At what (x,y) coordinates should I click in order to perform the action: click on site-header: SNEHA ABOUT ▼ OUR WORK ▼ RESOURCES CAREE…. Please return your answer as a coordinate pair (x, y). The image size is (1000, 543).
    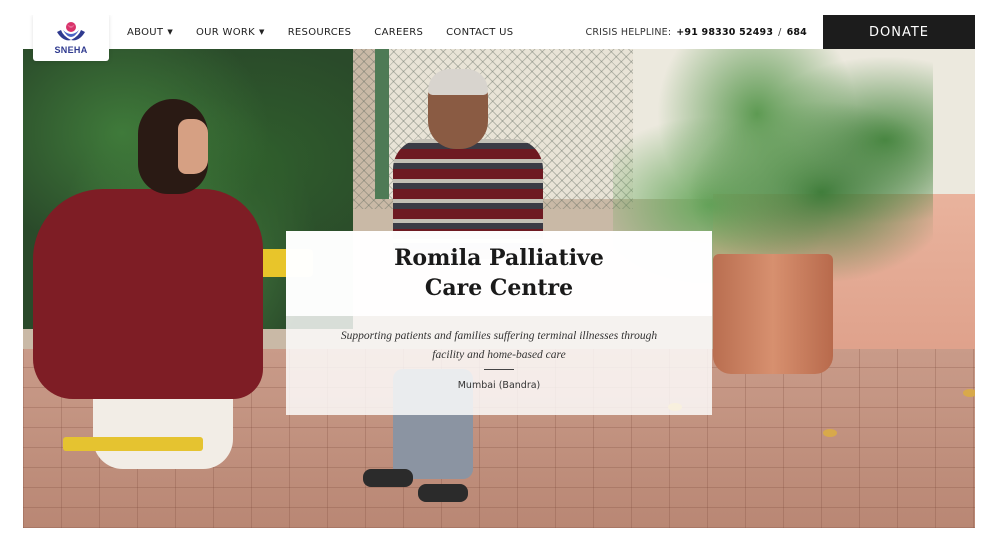
    Looking at the image, I should click on (499, 38).